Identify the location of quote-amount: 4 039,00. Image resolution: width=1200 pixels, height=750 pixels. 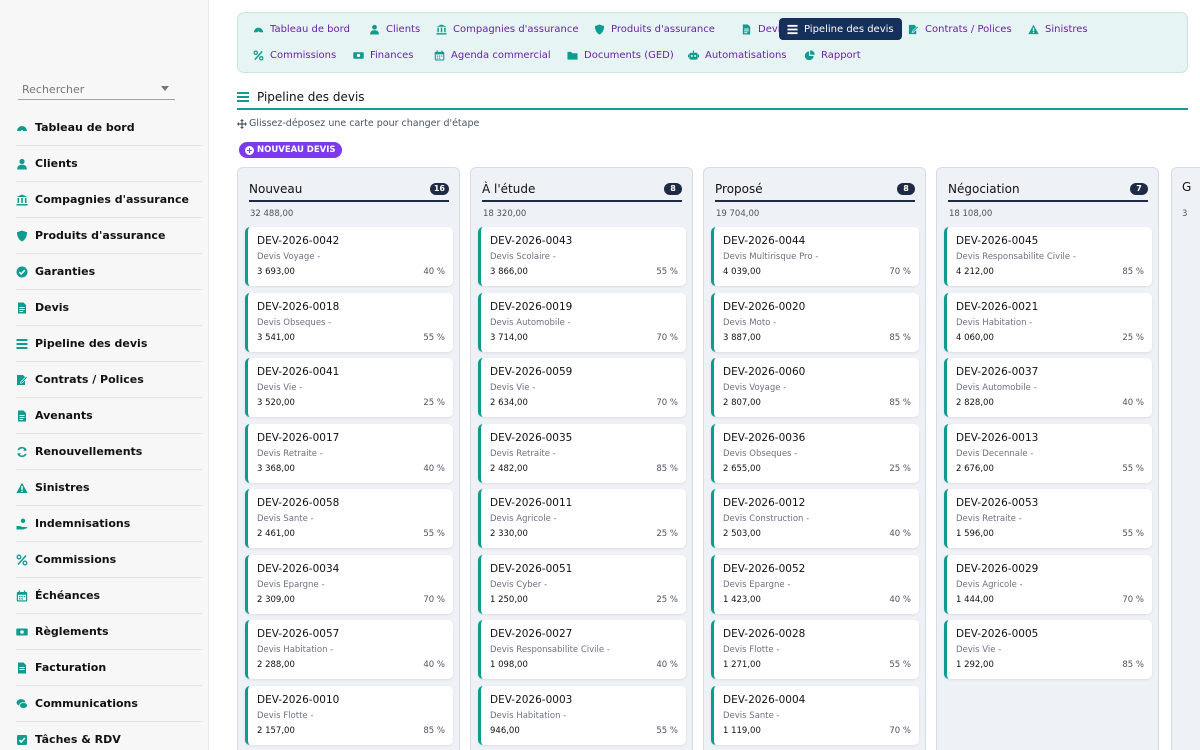
(742, 272).